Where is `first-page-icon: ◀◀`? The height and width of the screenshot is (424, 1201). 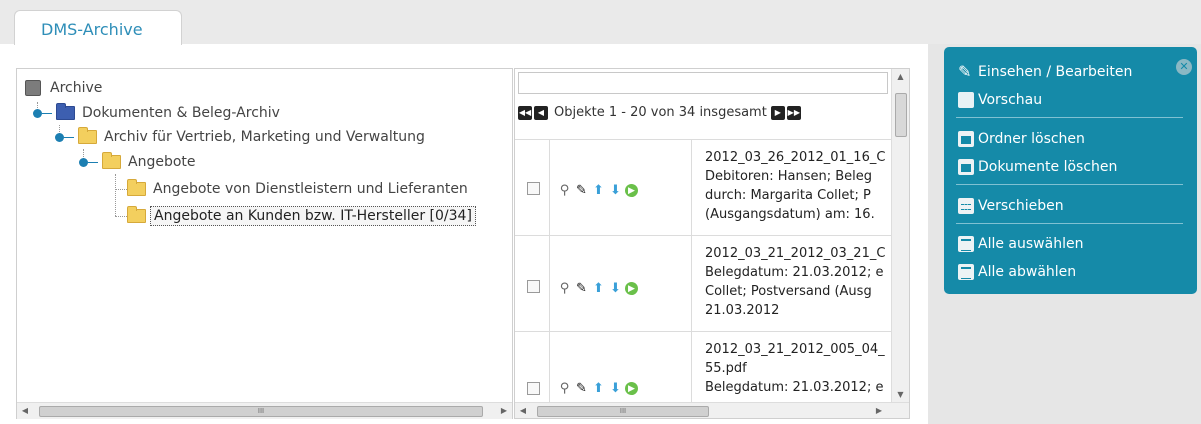 first-page-icon: ◀◀ is located at coordinates (525, 113).